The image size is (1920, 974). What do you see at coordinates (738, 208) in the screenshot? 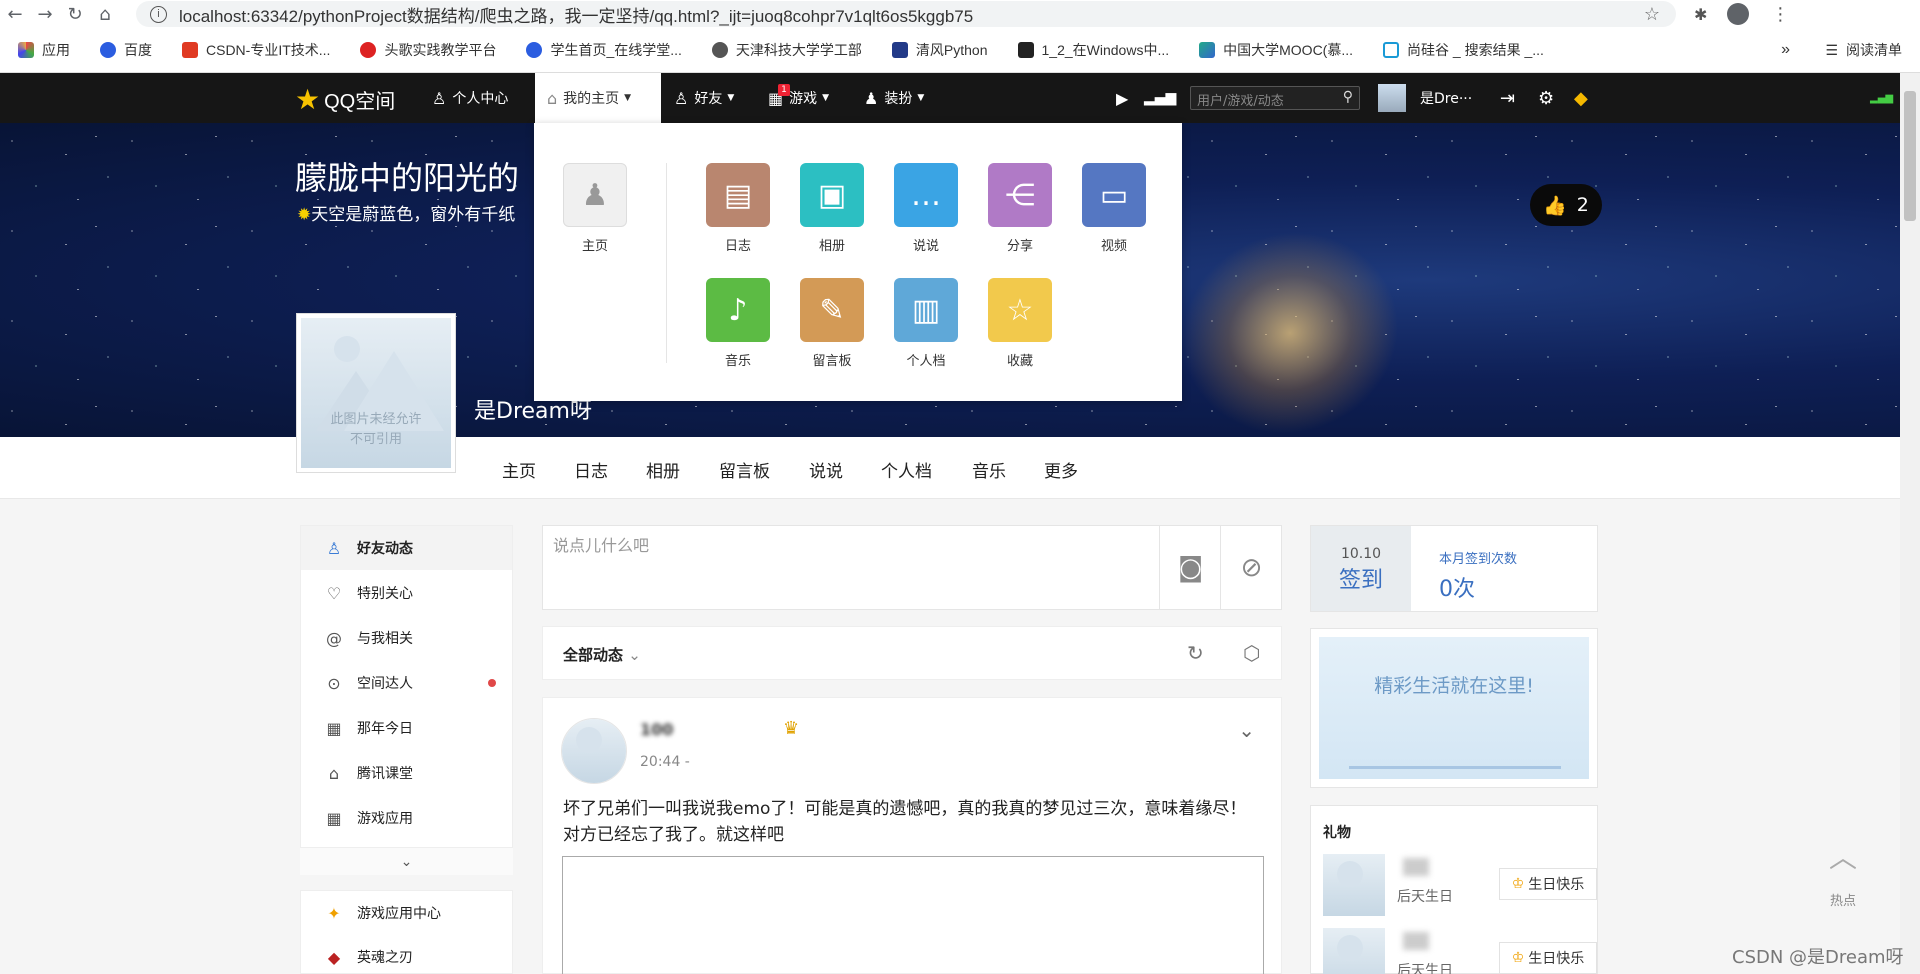
I see `dropdown-blog: ▤ 日志` at bounding box center [738, 208].